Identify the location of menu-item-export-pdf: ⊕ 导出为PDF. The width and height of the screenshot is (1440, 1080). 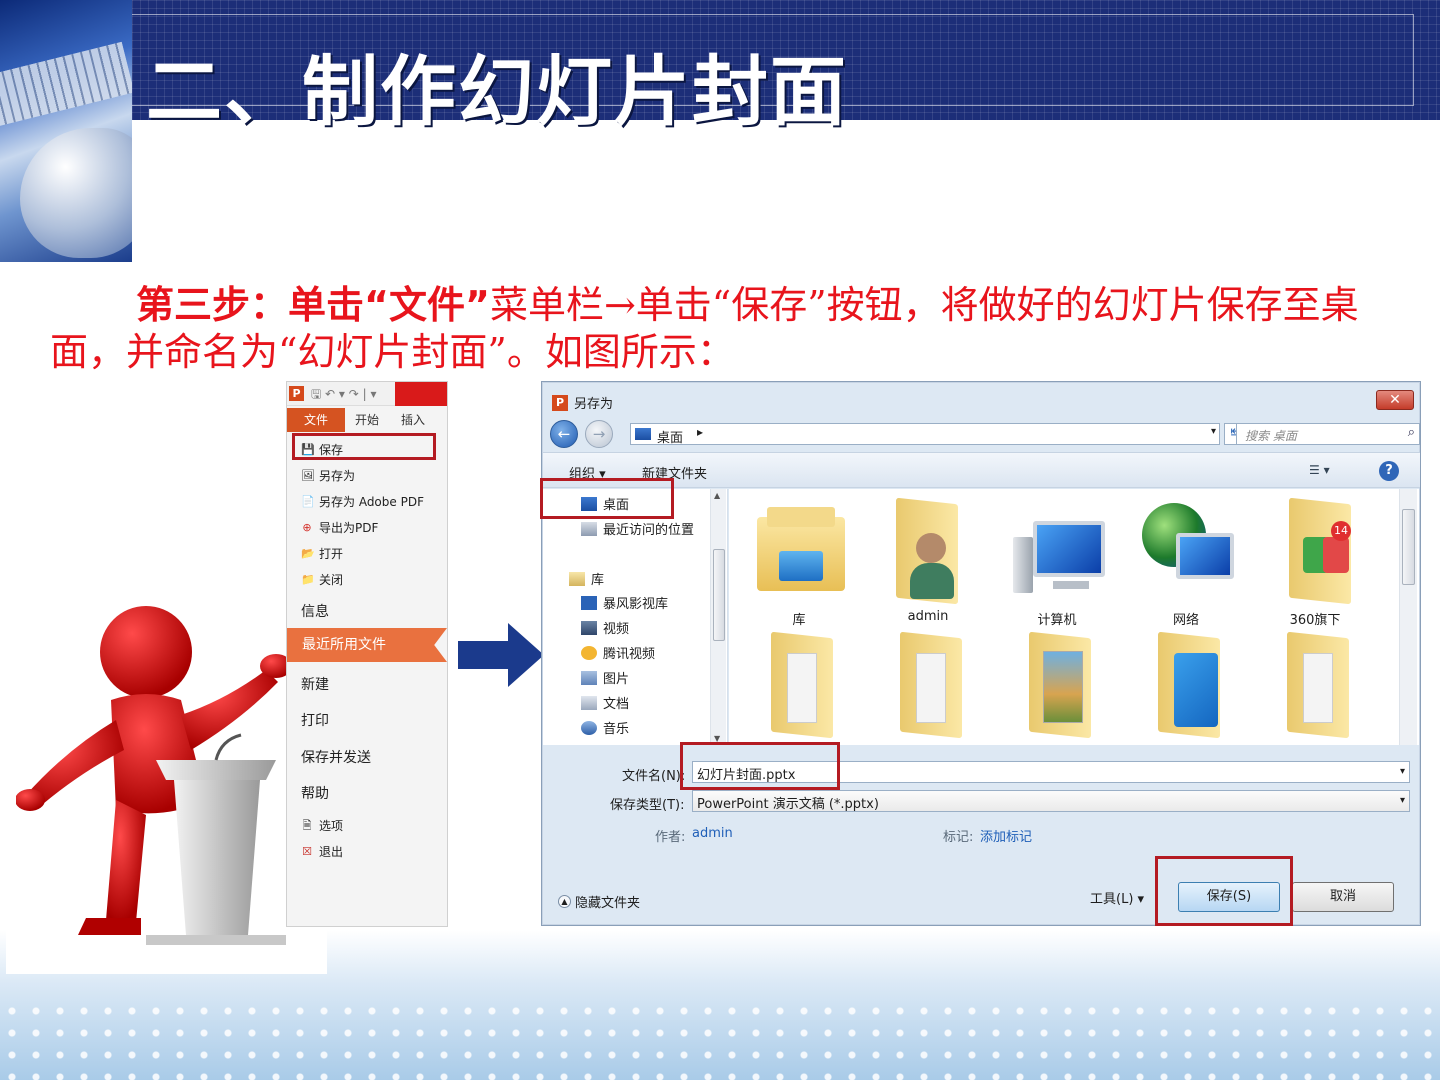
(339, 527).